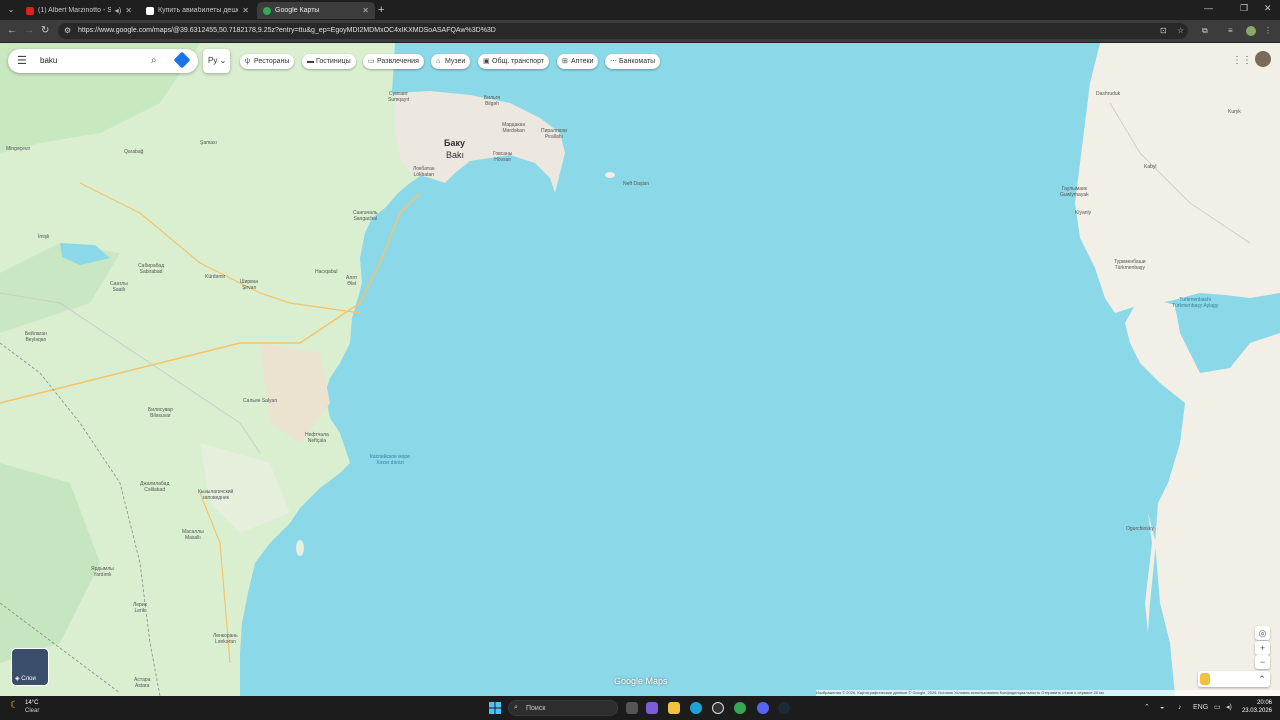 This screenshot has height=720, width=1280. What do you see at coordinates (14, 706) in the screenshot?
I see `weather-moon-icon: ☾` at bounding box center [14, 706].